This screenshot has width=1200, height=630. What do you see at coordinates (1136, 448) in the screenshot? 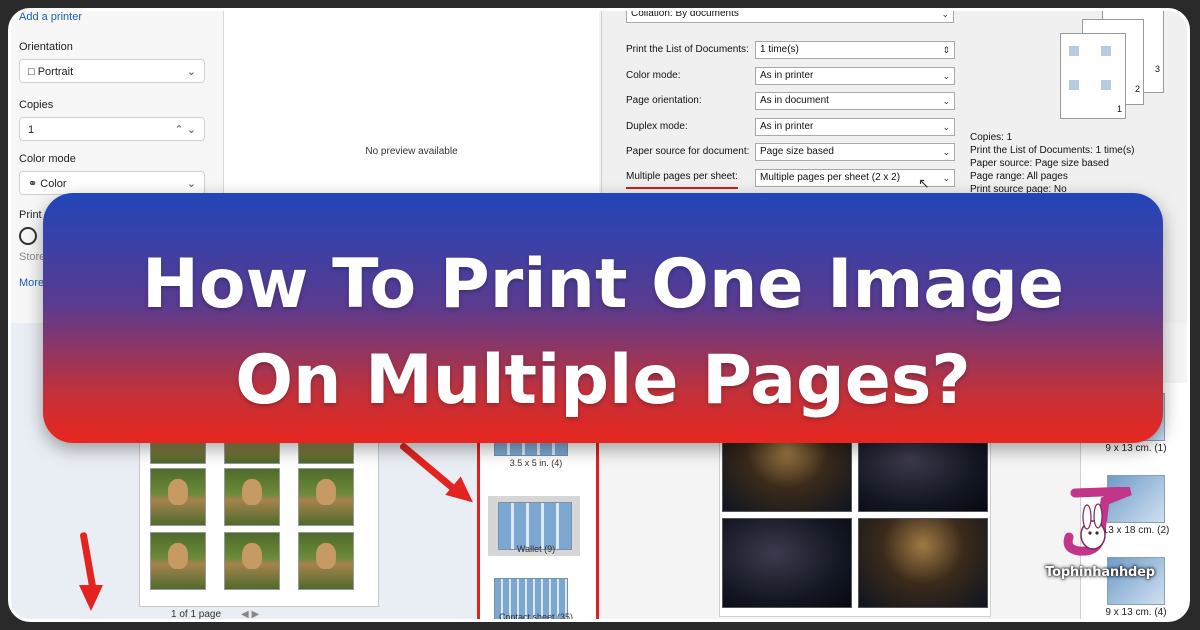
I see `size-caption: 9 x 13 cm. (1)` at bounding box center [1136, 448].